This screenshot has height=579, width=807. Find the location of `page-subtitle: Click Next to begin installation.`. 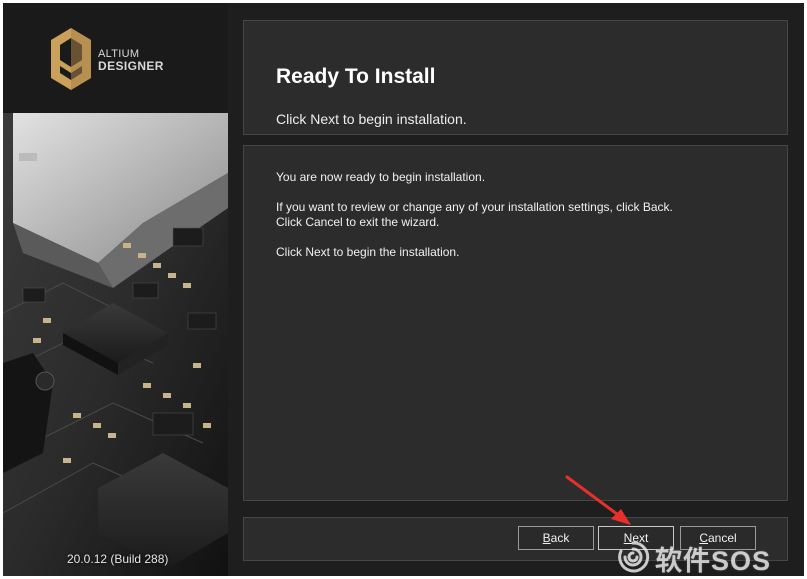

page-subtitle: Click Next to begin installation. is located at coordinates (371, 119).